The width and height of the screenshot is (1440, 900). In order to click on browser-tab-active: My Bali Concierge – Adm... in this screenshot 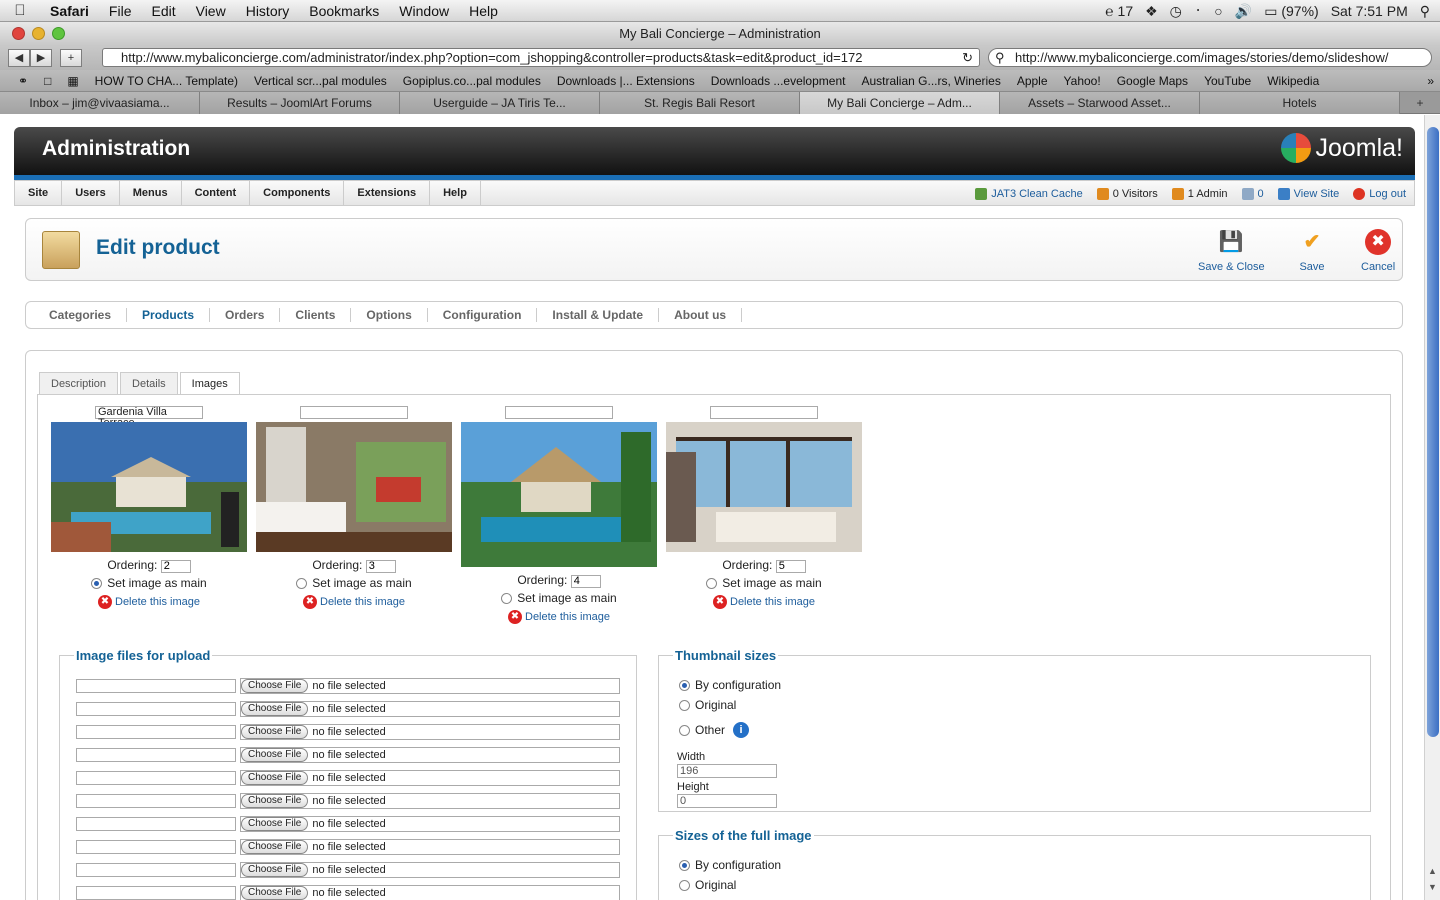, I will do `click(900, 103)`.